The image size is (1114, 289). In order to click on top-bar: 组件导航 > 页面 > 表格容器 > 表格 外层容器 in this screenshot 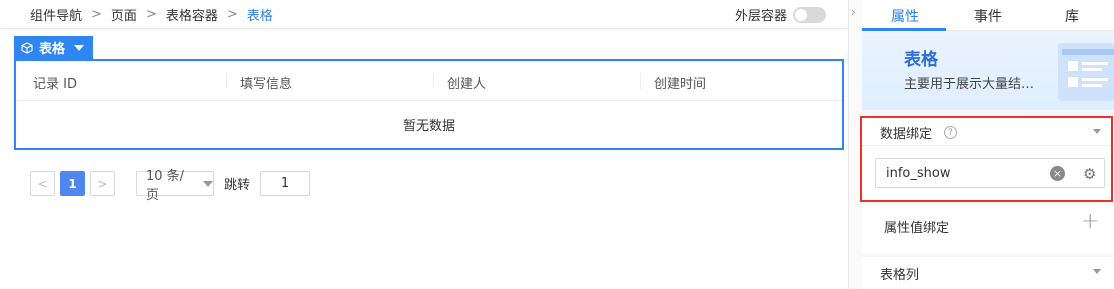, I will do `click(424, 14)`.